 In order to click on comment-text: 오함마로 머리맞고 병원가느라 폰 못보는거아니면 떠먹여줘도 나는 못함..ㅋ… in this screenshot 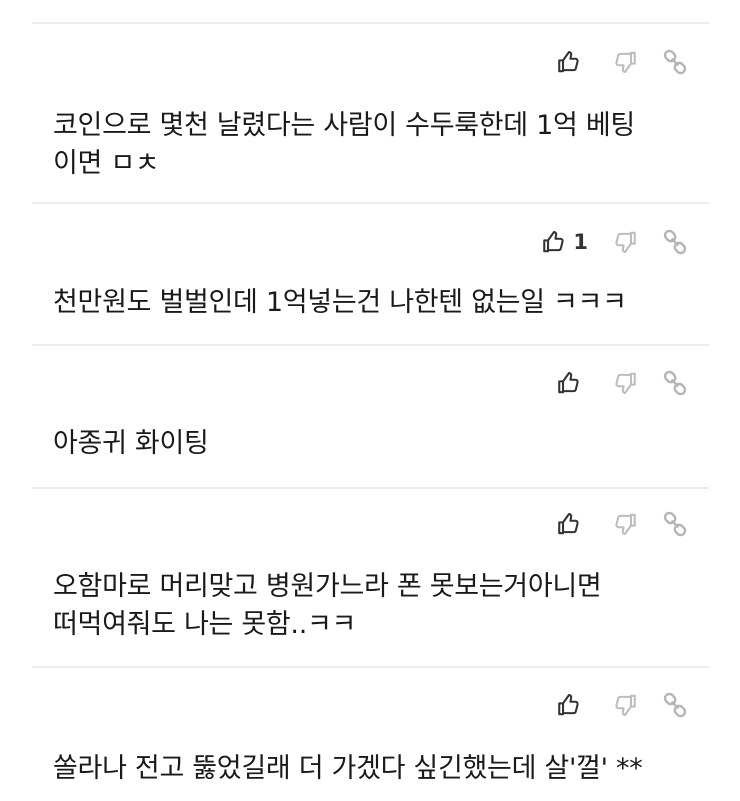, I will do `click(327, 605)`.